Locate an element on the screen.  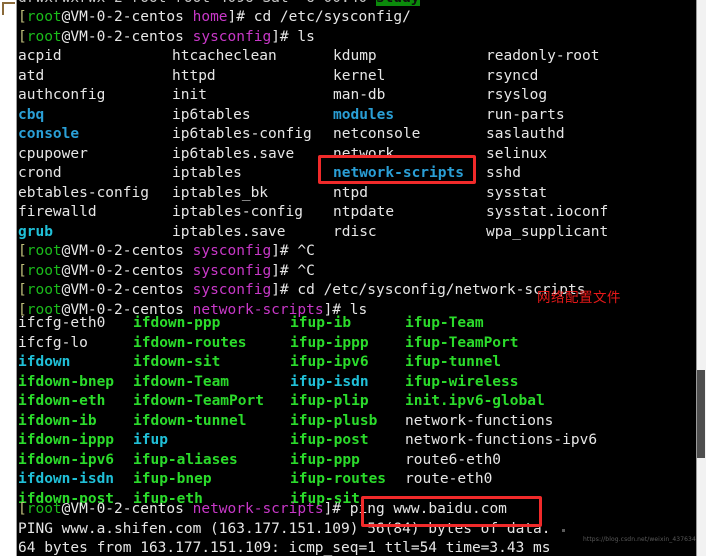
prompt-line-sigint-2: [root@VM-0-2-centos sysconfig]# ^C is located at coordinates (166, 272).